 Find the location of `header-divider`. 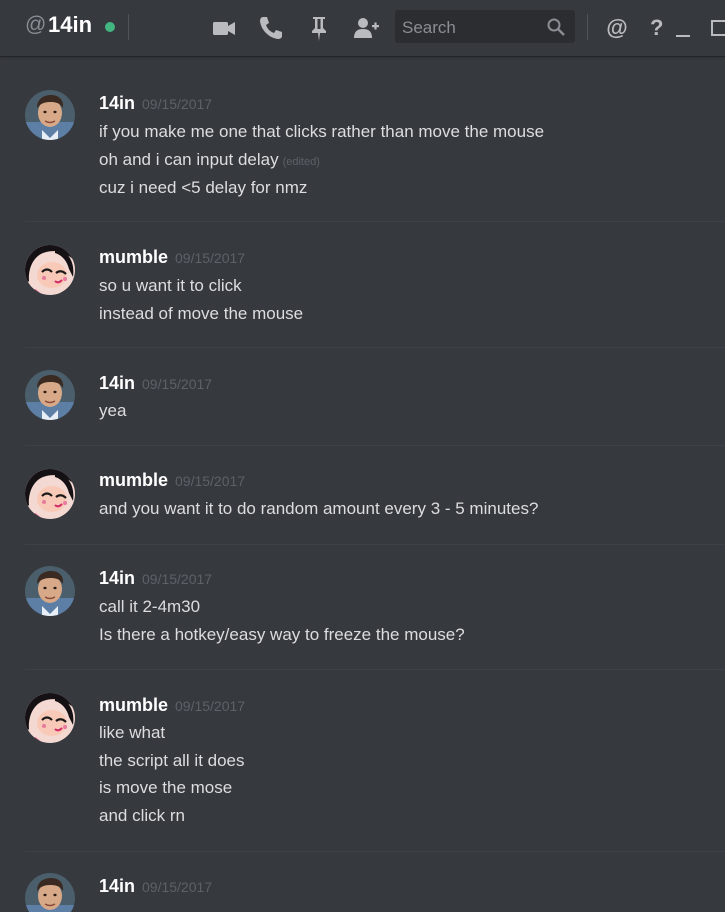

header-divider is located at coordinates (128, 27).